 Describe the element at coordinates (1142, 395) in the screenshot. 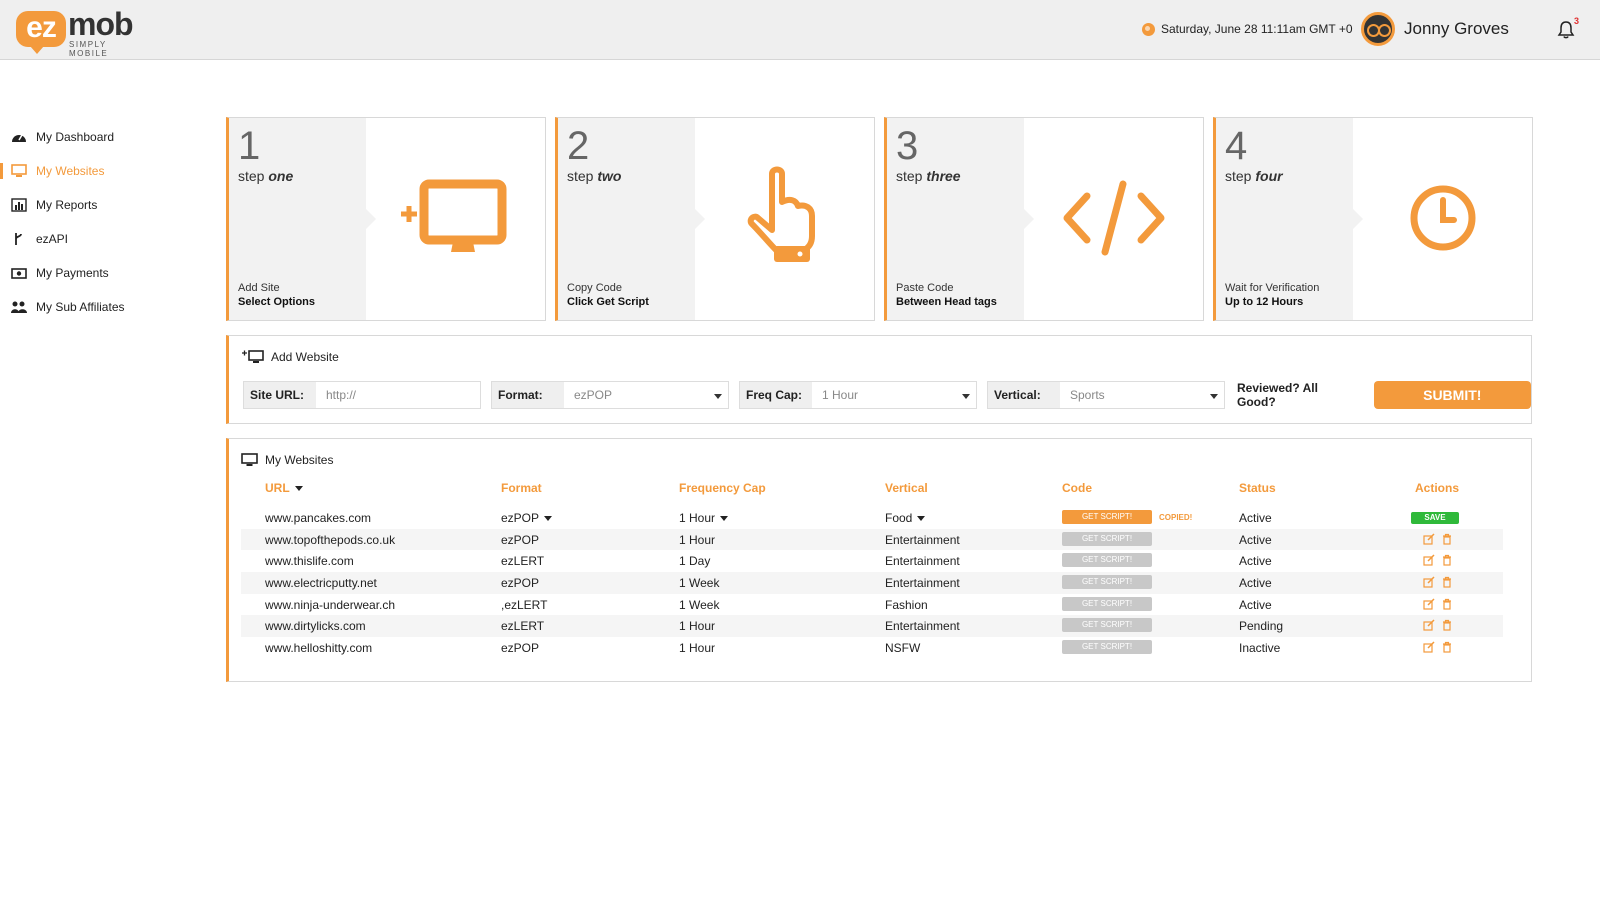

I see `vertical-select: Sports` at that location.